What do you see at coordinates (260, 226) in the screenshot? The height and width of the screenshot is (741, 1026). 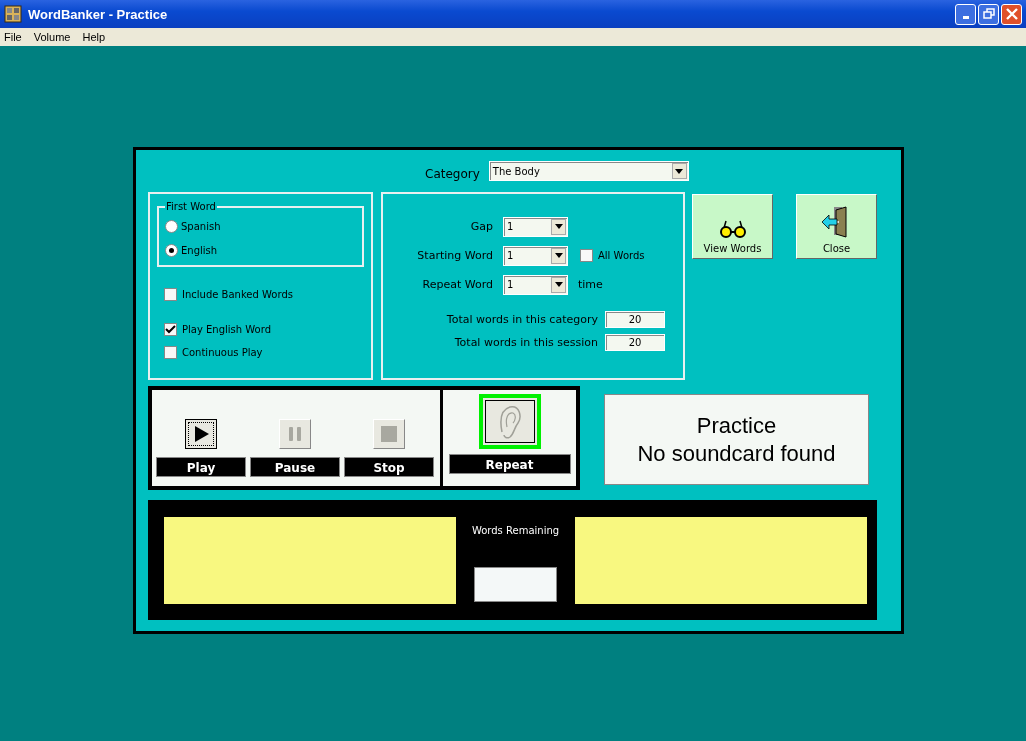 I see `radio-option: Spanish` at bounding box center [260, 226].